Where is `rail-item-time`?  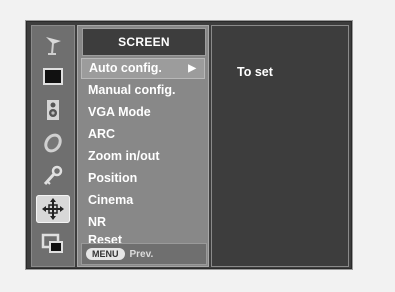 rail-item-time is located at coordinates (53, 143).